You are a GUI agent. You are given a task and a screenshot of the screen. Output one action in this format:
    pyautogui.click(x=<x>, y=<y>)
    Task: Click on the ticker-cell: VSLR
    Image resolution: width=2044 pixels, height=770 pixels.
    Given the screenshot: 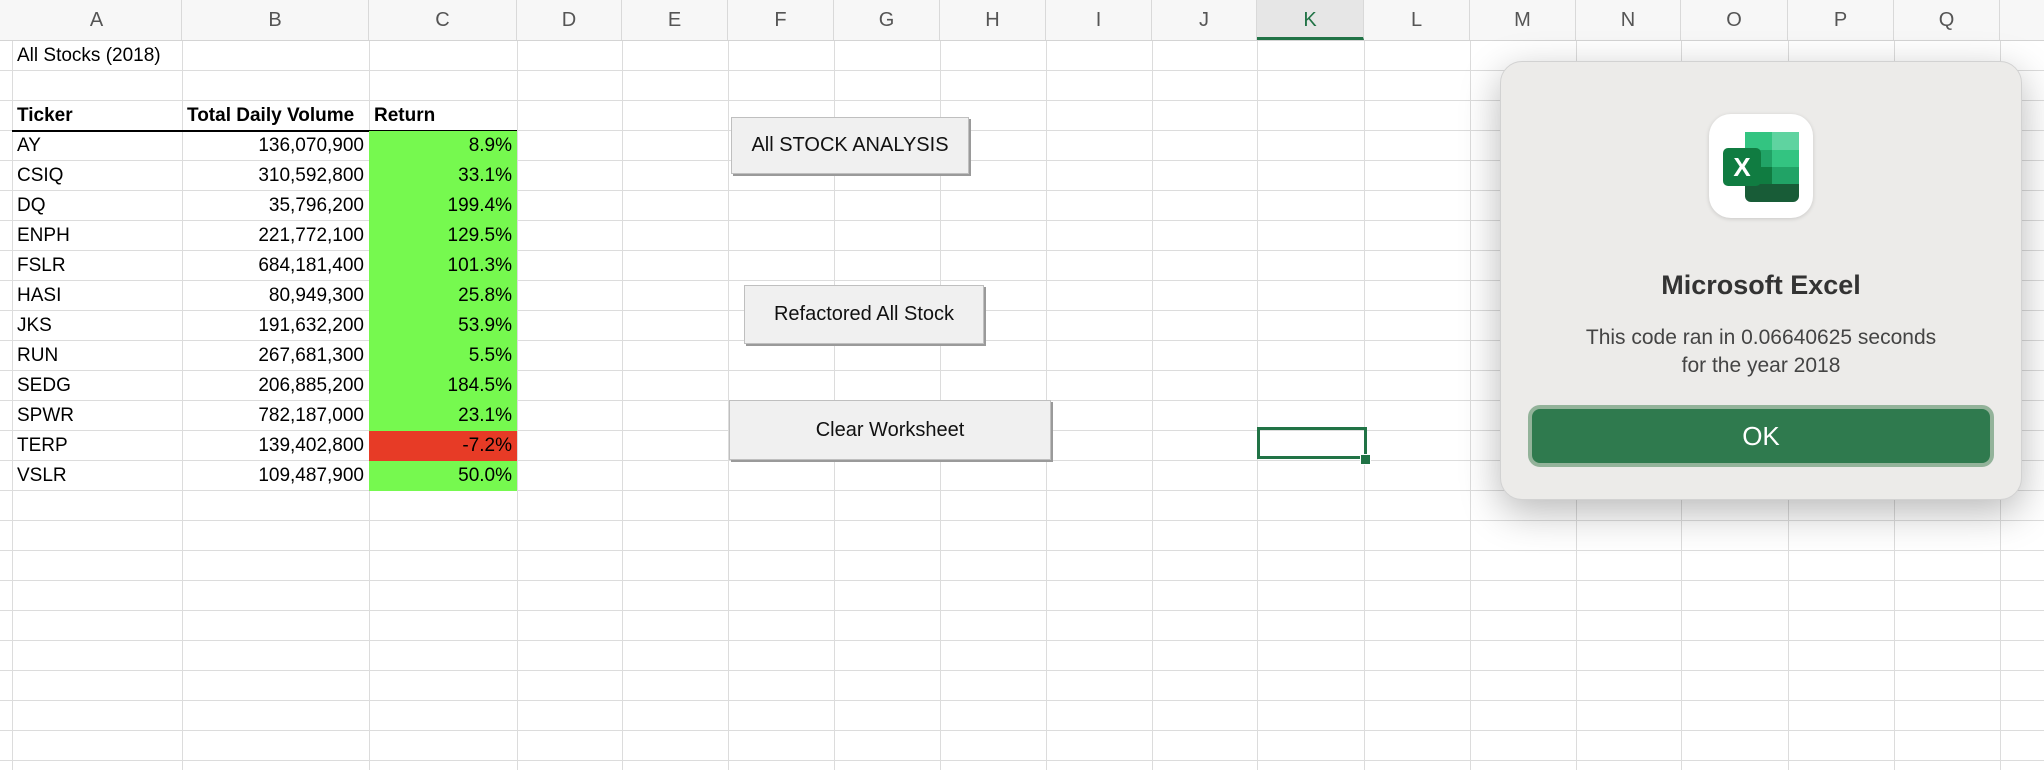 What is the action you would take?
    pyautogui.click(x=97, y=476)
    